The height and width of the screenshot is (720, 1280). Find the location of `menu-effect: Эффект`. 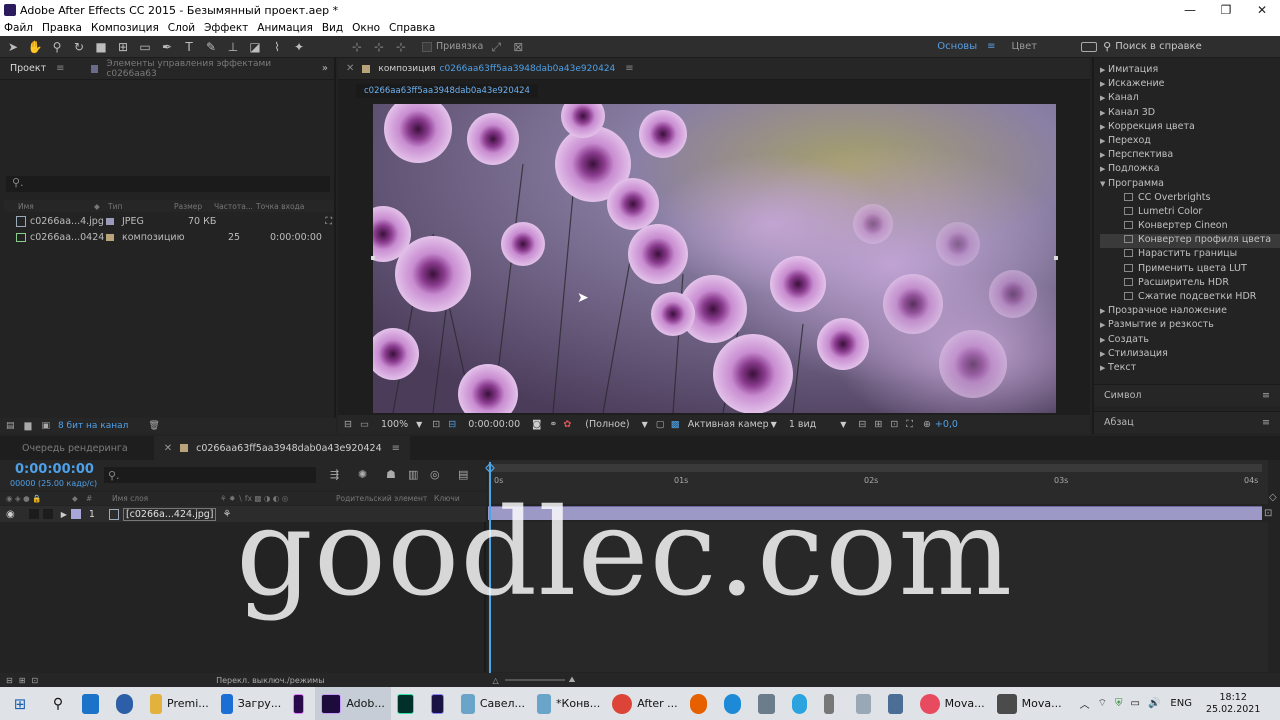

menu-effect: Эффект is located at coordinates (226, 28).